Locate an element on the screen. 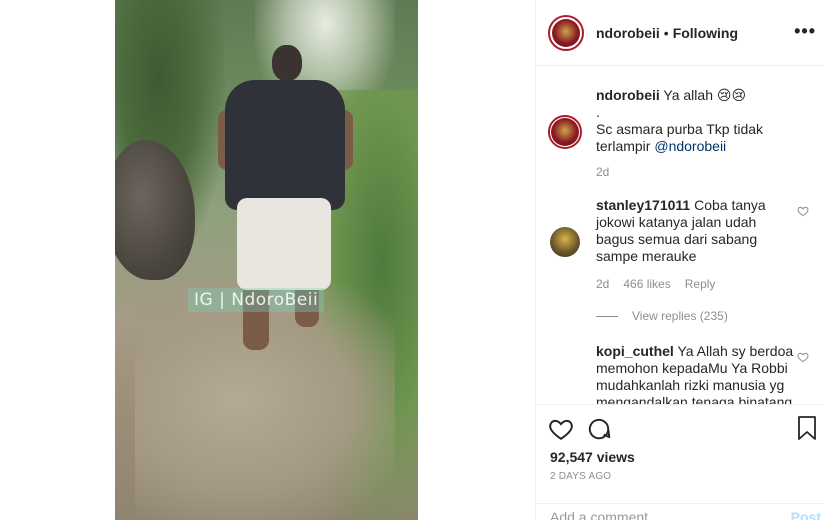 This screenshot has height=520, width=824. view-replies-label: View replies (235) is located at coordinates (680, 316).